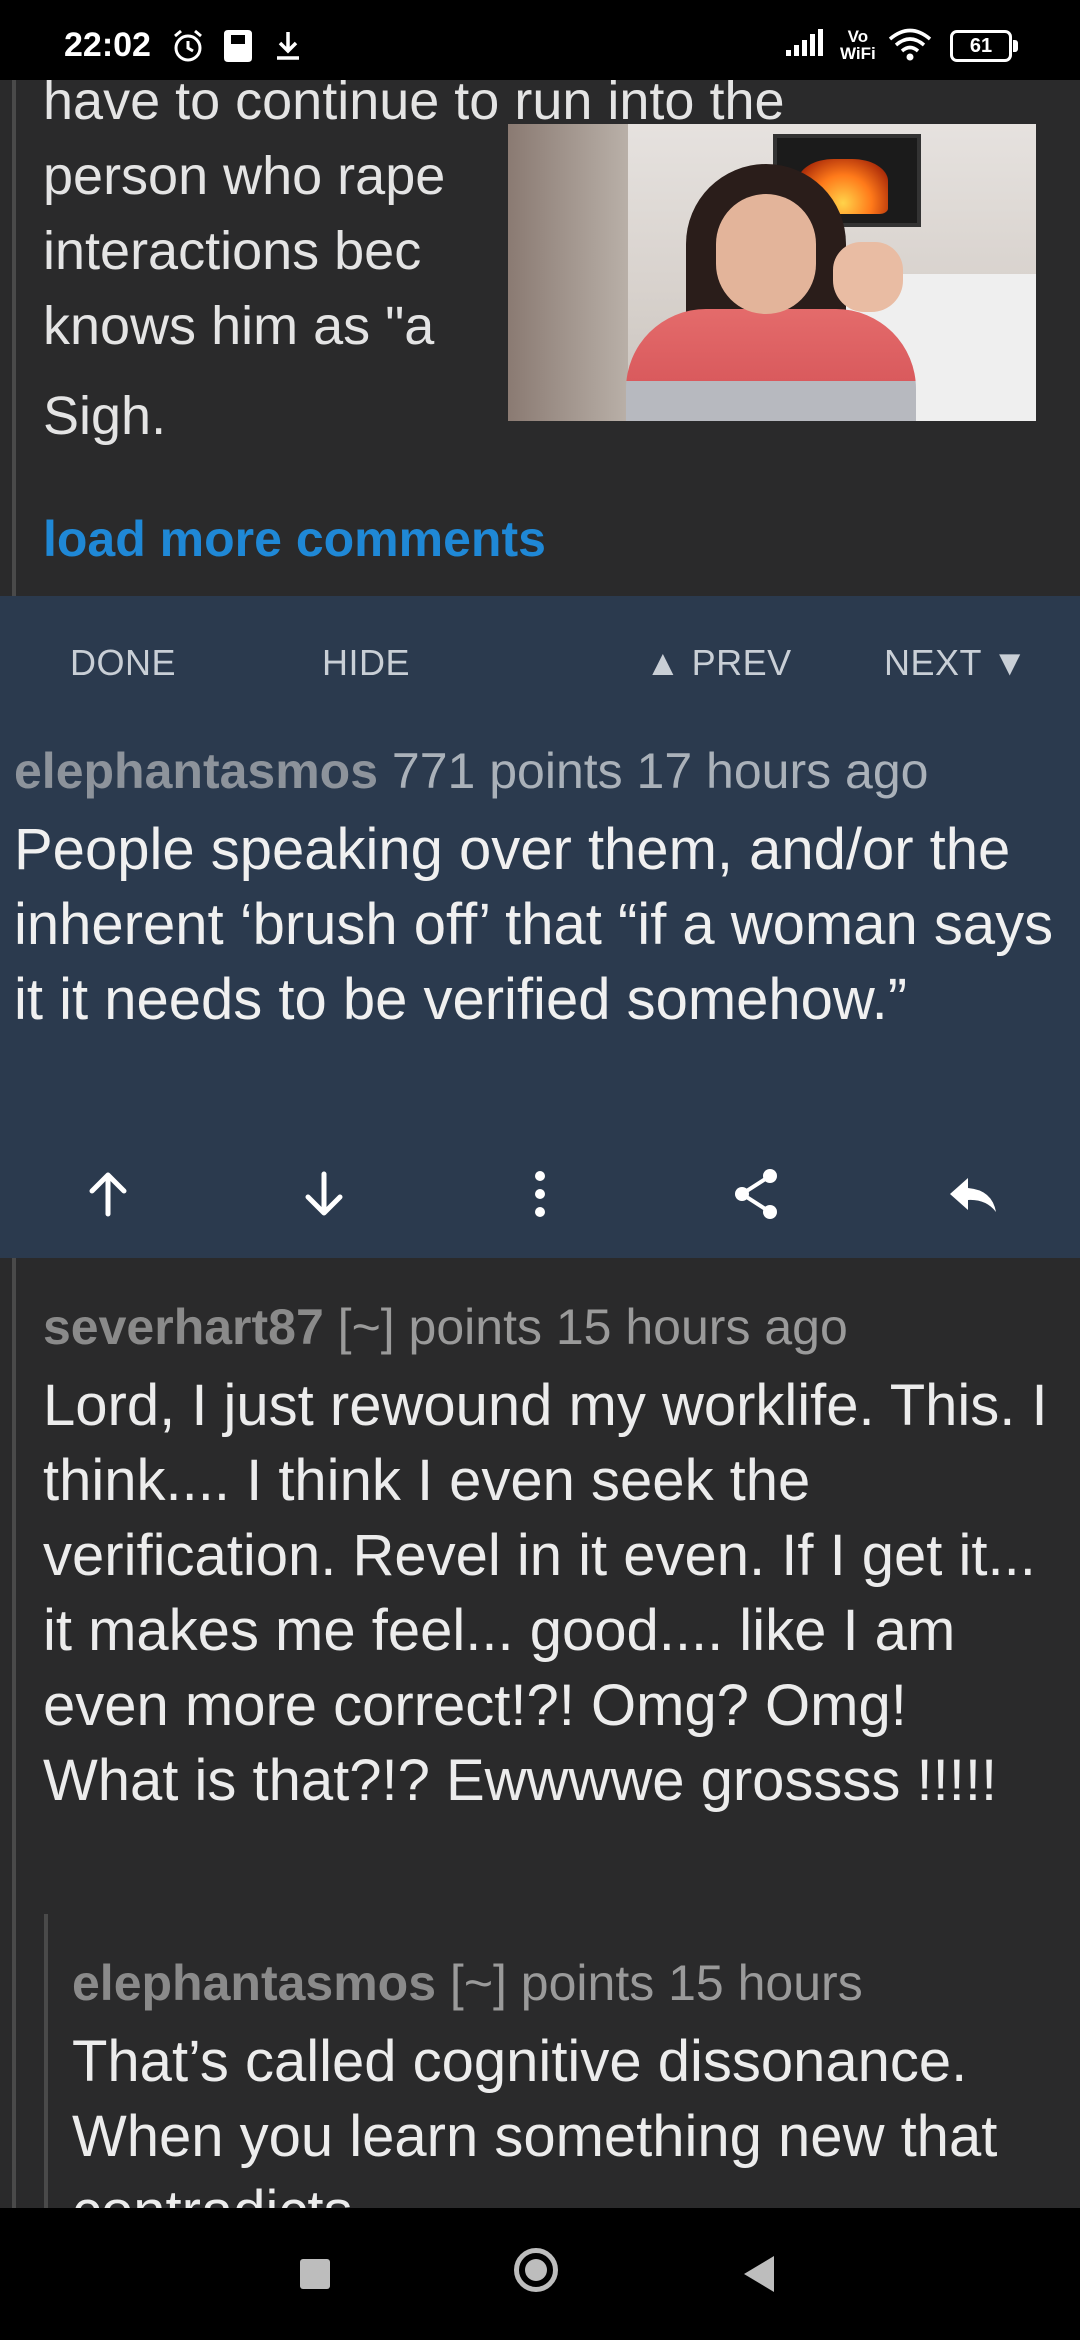 The width and height of the screenshot is (1080, 2340). Describe the element at coordinates (972, 1194) in the screenshot. I see `reply-icon` at that location.